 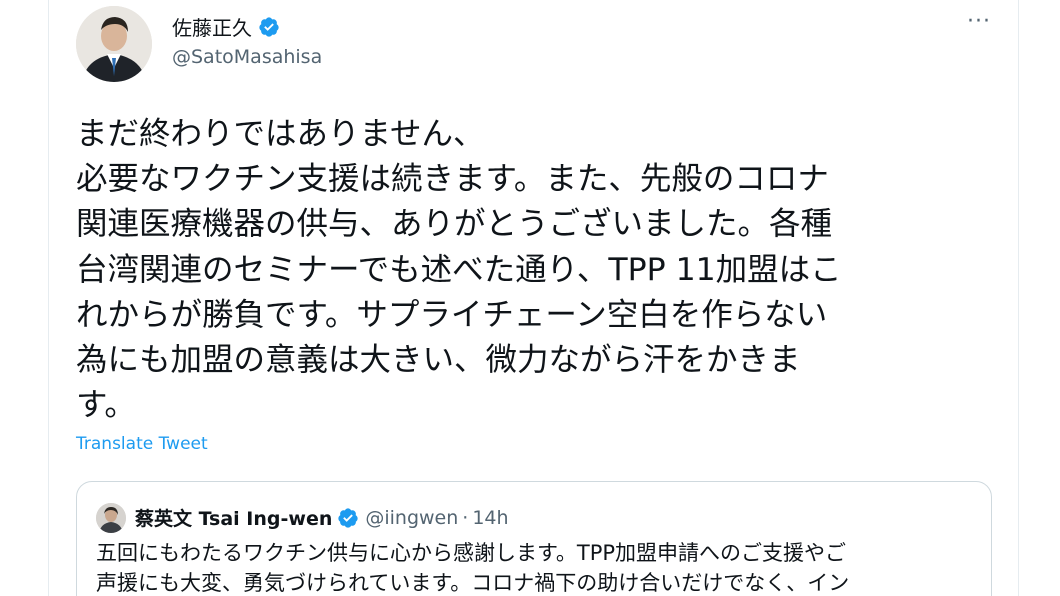 What do you see at coordinates (459, 269) in the screenshot?
I see `text-line: 台湾関連のセミナーでも述べた通り、TPP 11加盟はこ` at bounding box center [459, 269].